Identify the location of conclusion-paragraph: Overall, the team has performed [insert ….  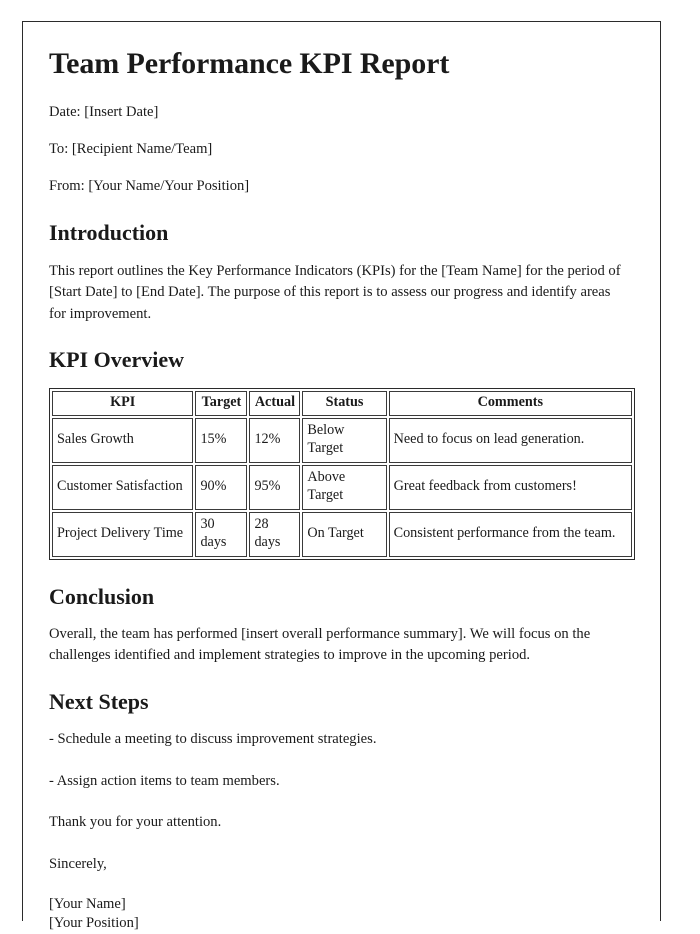
(320, 644).